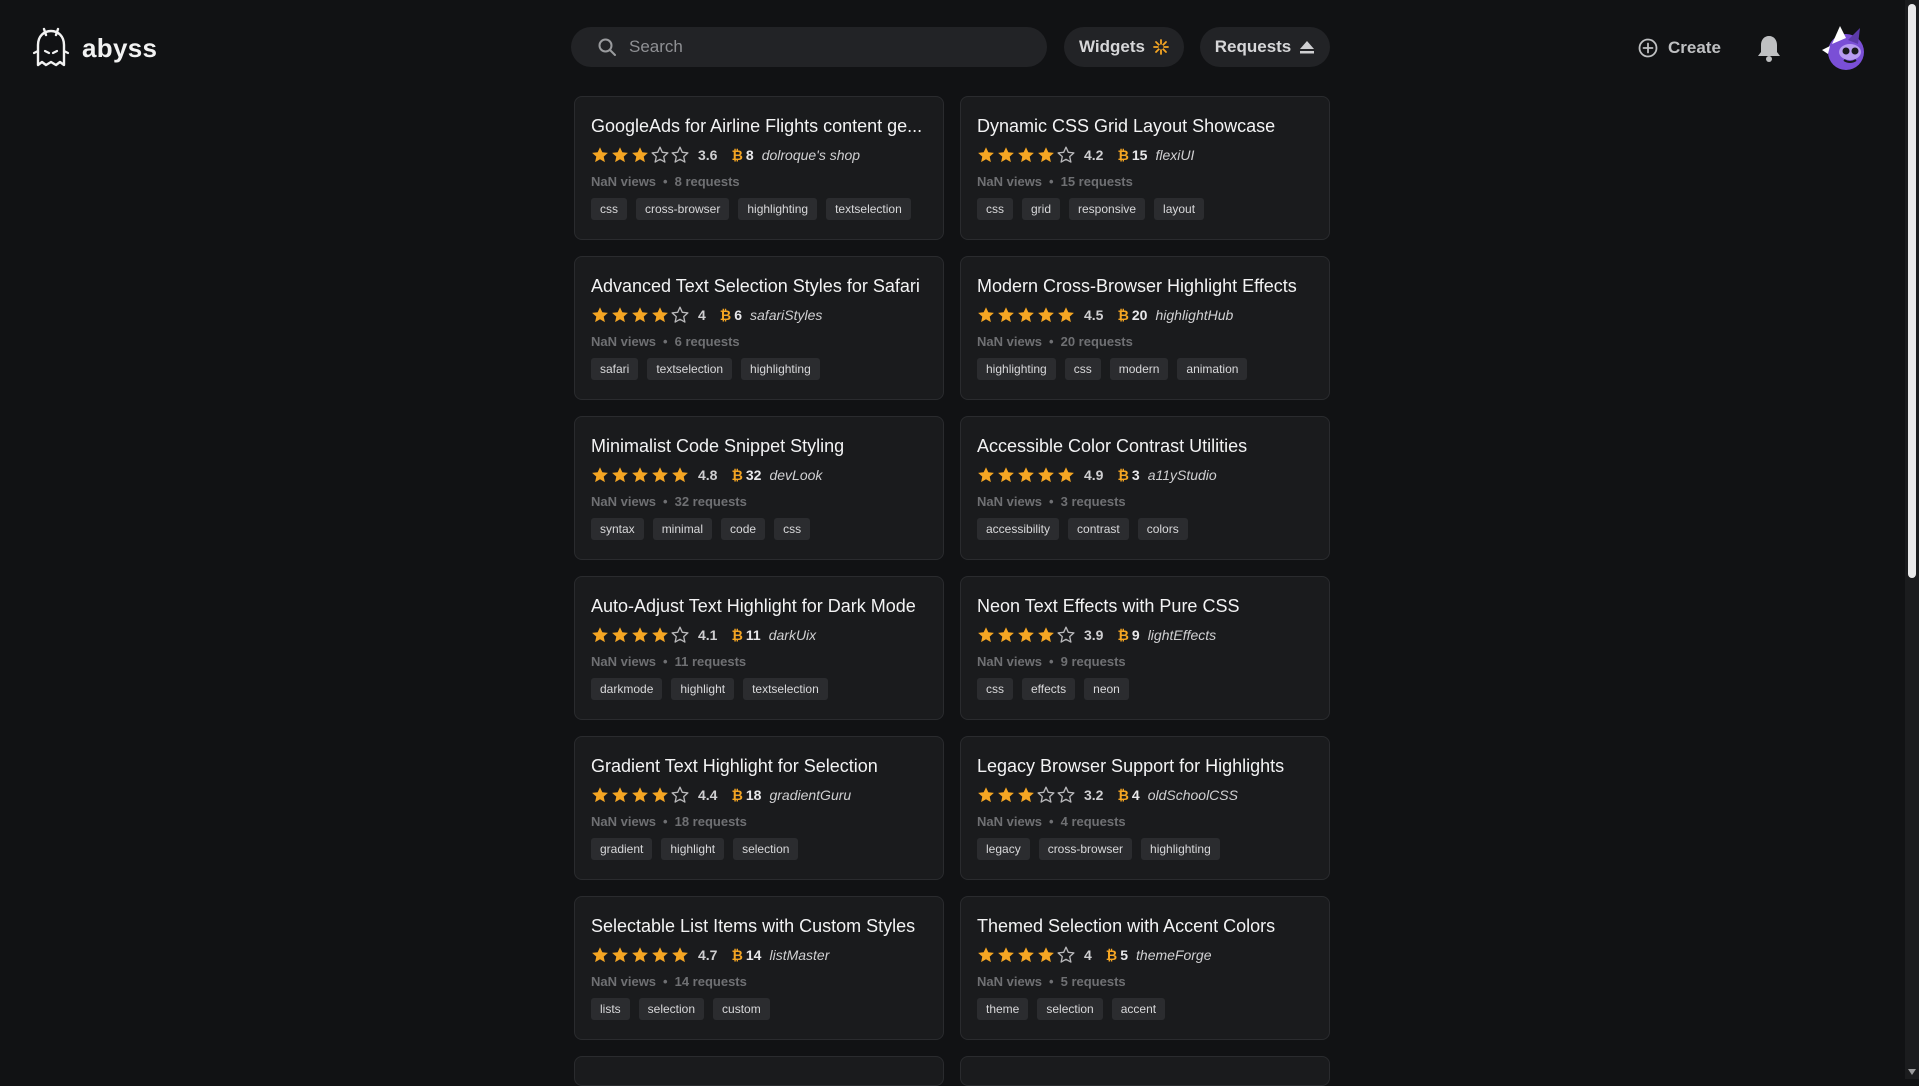 This screenshot has height=1086, width=1919. Describe the element at coordinates (759, 926) in the screenshot. I see `card-title: Selectable List Items with Custom Styles` at that location.